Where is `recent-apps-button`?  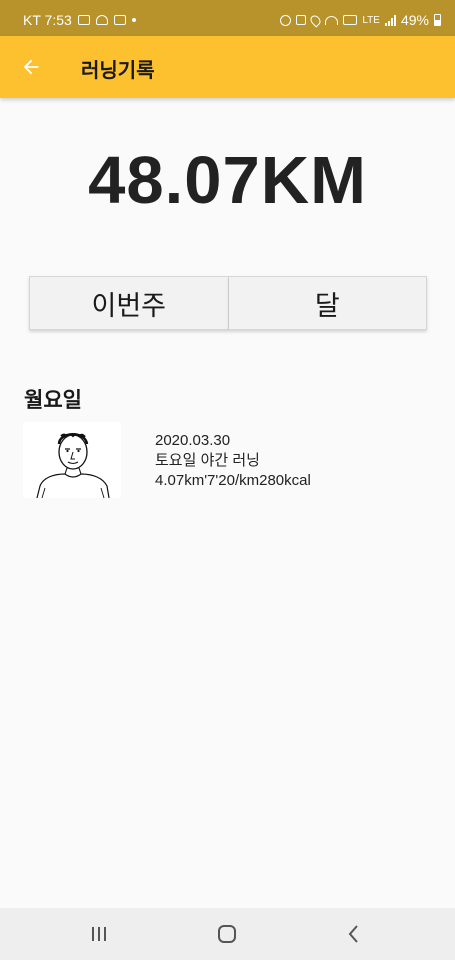
recent-apps-button is located at coordinates (99, 934).